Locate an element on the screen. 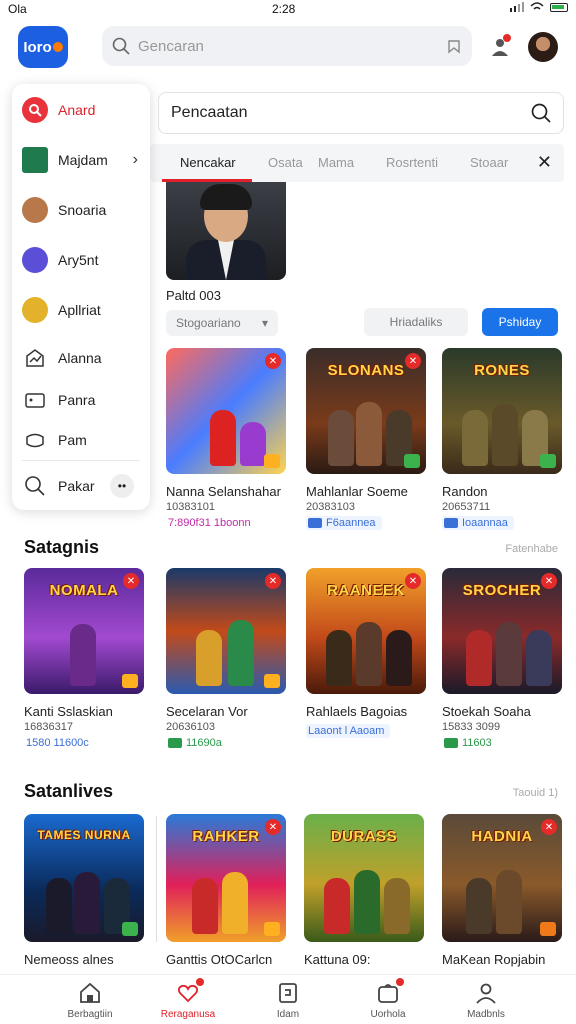  side-item-alanna: Alanna is located at coordinates (83, 358).